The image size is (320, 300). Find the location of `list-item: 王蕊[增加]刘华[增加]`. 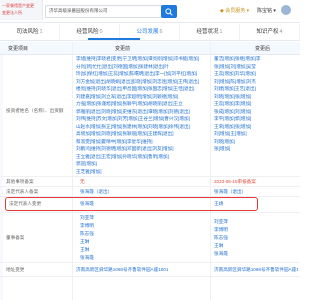

list-item: 王蕊[增加]刘华[增加] is located at coordinates (235, 73).